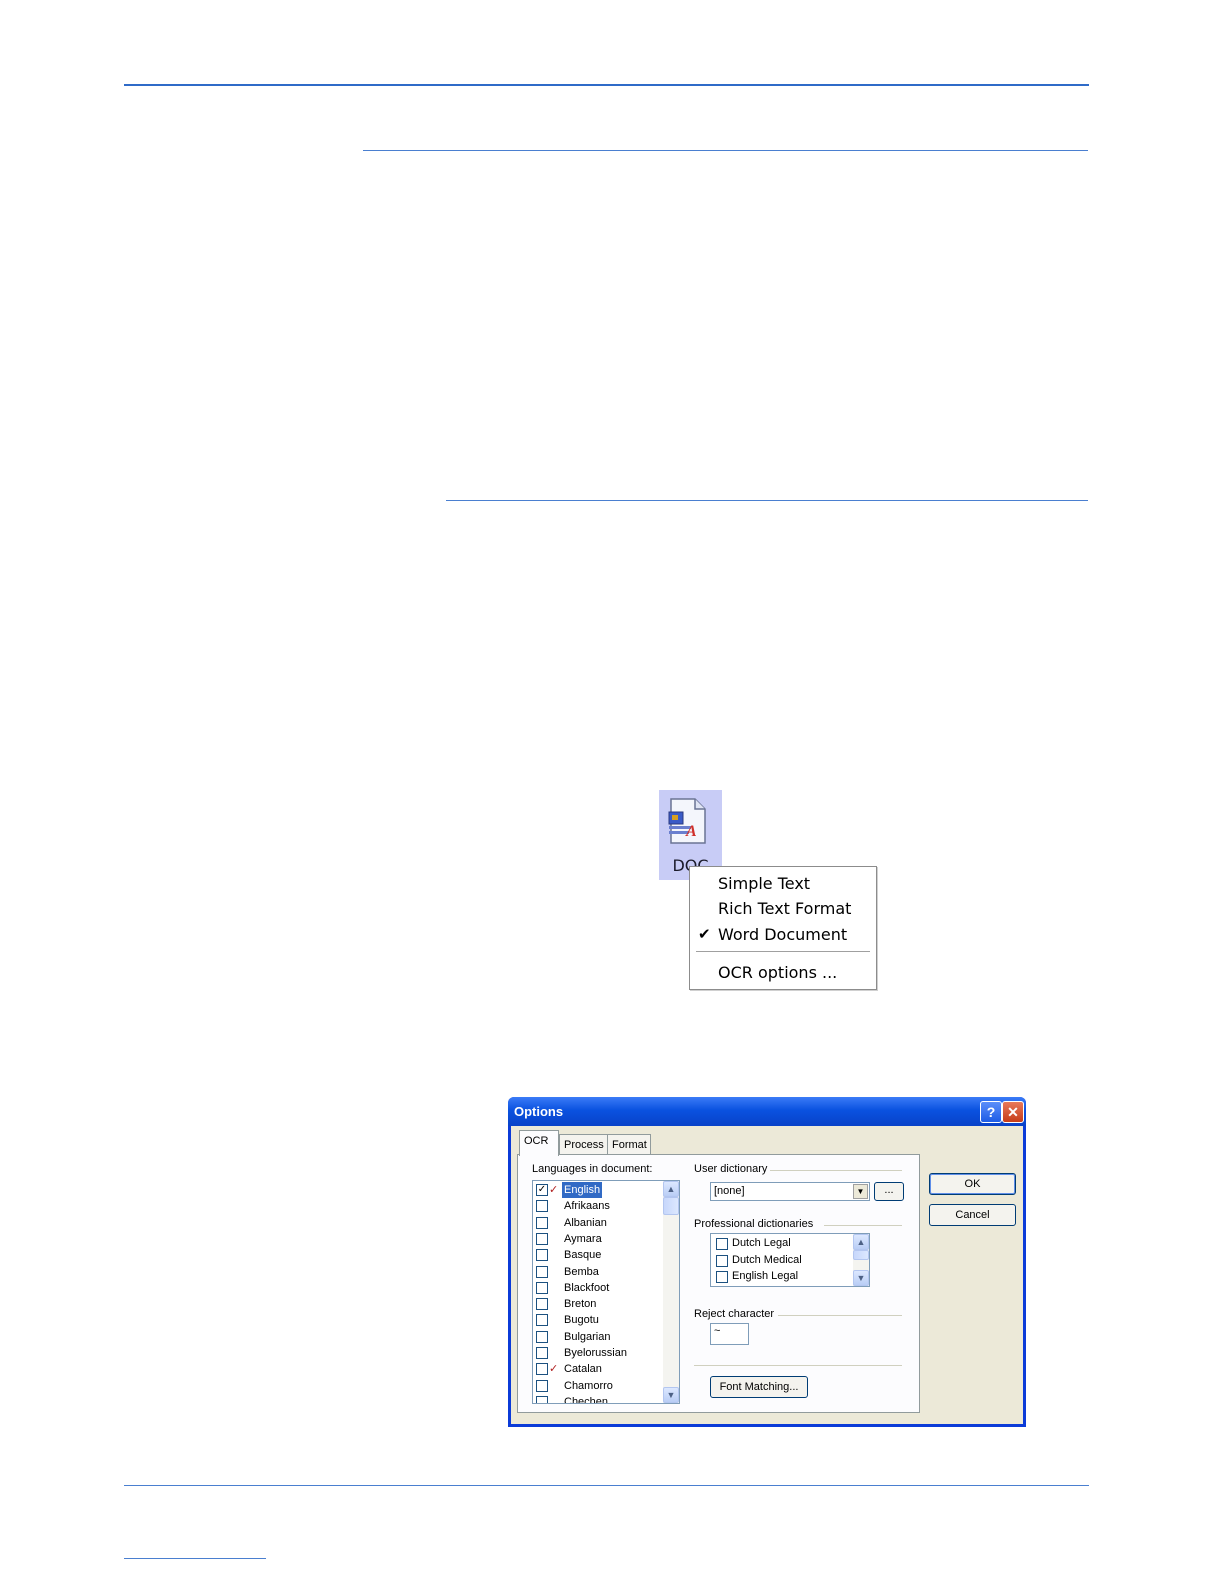 This screenshot has width=1224, height=1584. I want to click on menu-item-label: Simple Text, so click(764, 883).